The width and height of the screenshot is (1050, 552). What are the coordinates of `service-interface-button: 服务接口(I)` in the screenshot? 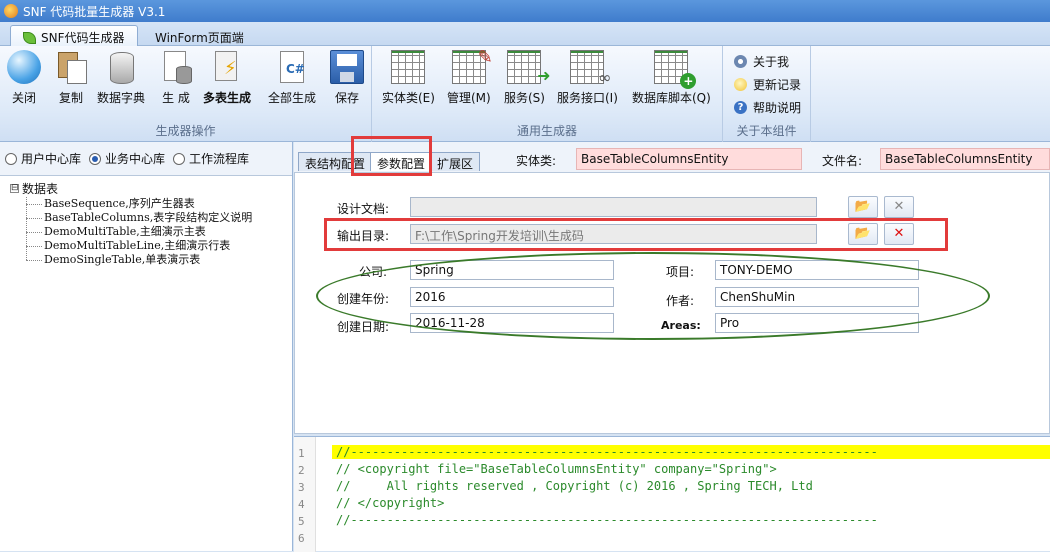 It's located at (587, 78).